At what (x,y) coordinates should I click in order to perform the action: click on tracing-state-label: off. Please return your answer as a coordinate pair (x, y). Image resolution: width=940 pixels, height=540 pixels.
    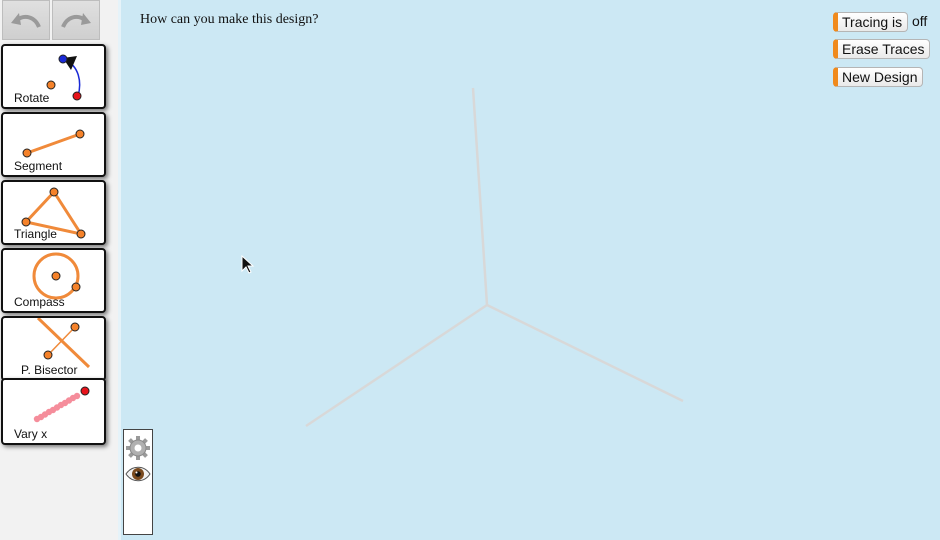
    Looking at the image, I should click on (920, 21).